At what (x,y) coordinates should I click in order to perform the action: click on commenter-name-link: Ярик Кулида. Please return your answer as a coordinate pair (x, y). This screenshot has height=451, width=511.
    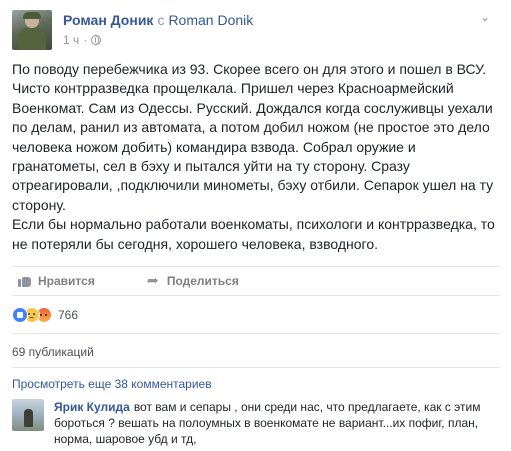
    Looking at the image, I should click on (92, 407).